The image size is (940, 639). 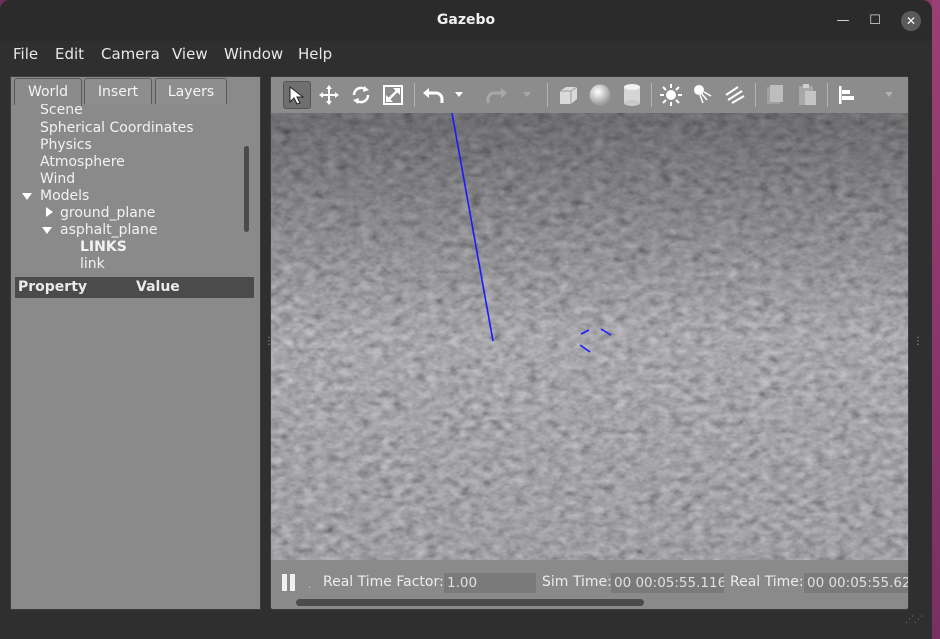 I want to click on tree-label-models: Models, so click(x=65, y=196).